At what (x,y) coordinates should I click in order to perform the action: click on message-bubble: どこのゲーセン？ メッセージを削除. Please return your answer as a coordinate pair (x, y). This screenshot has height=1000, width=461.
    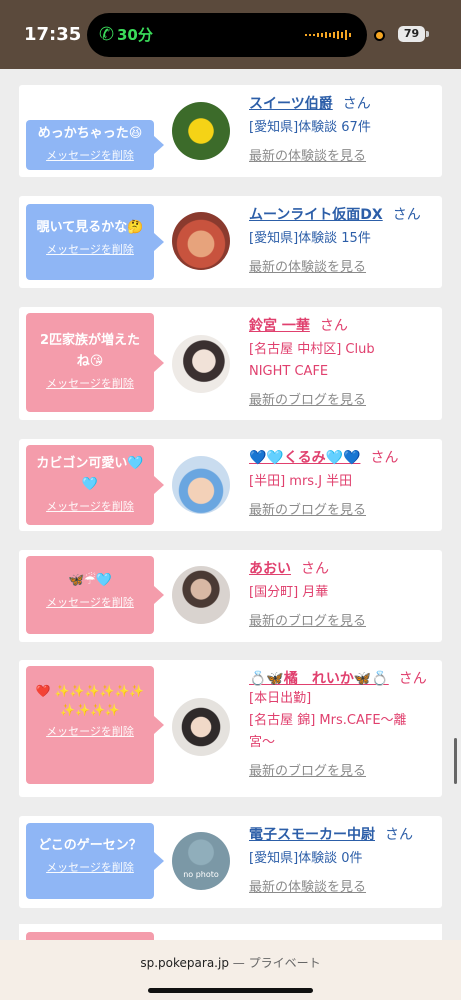
    Looking at the image, I should click on (95, 861).